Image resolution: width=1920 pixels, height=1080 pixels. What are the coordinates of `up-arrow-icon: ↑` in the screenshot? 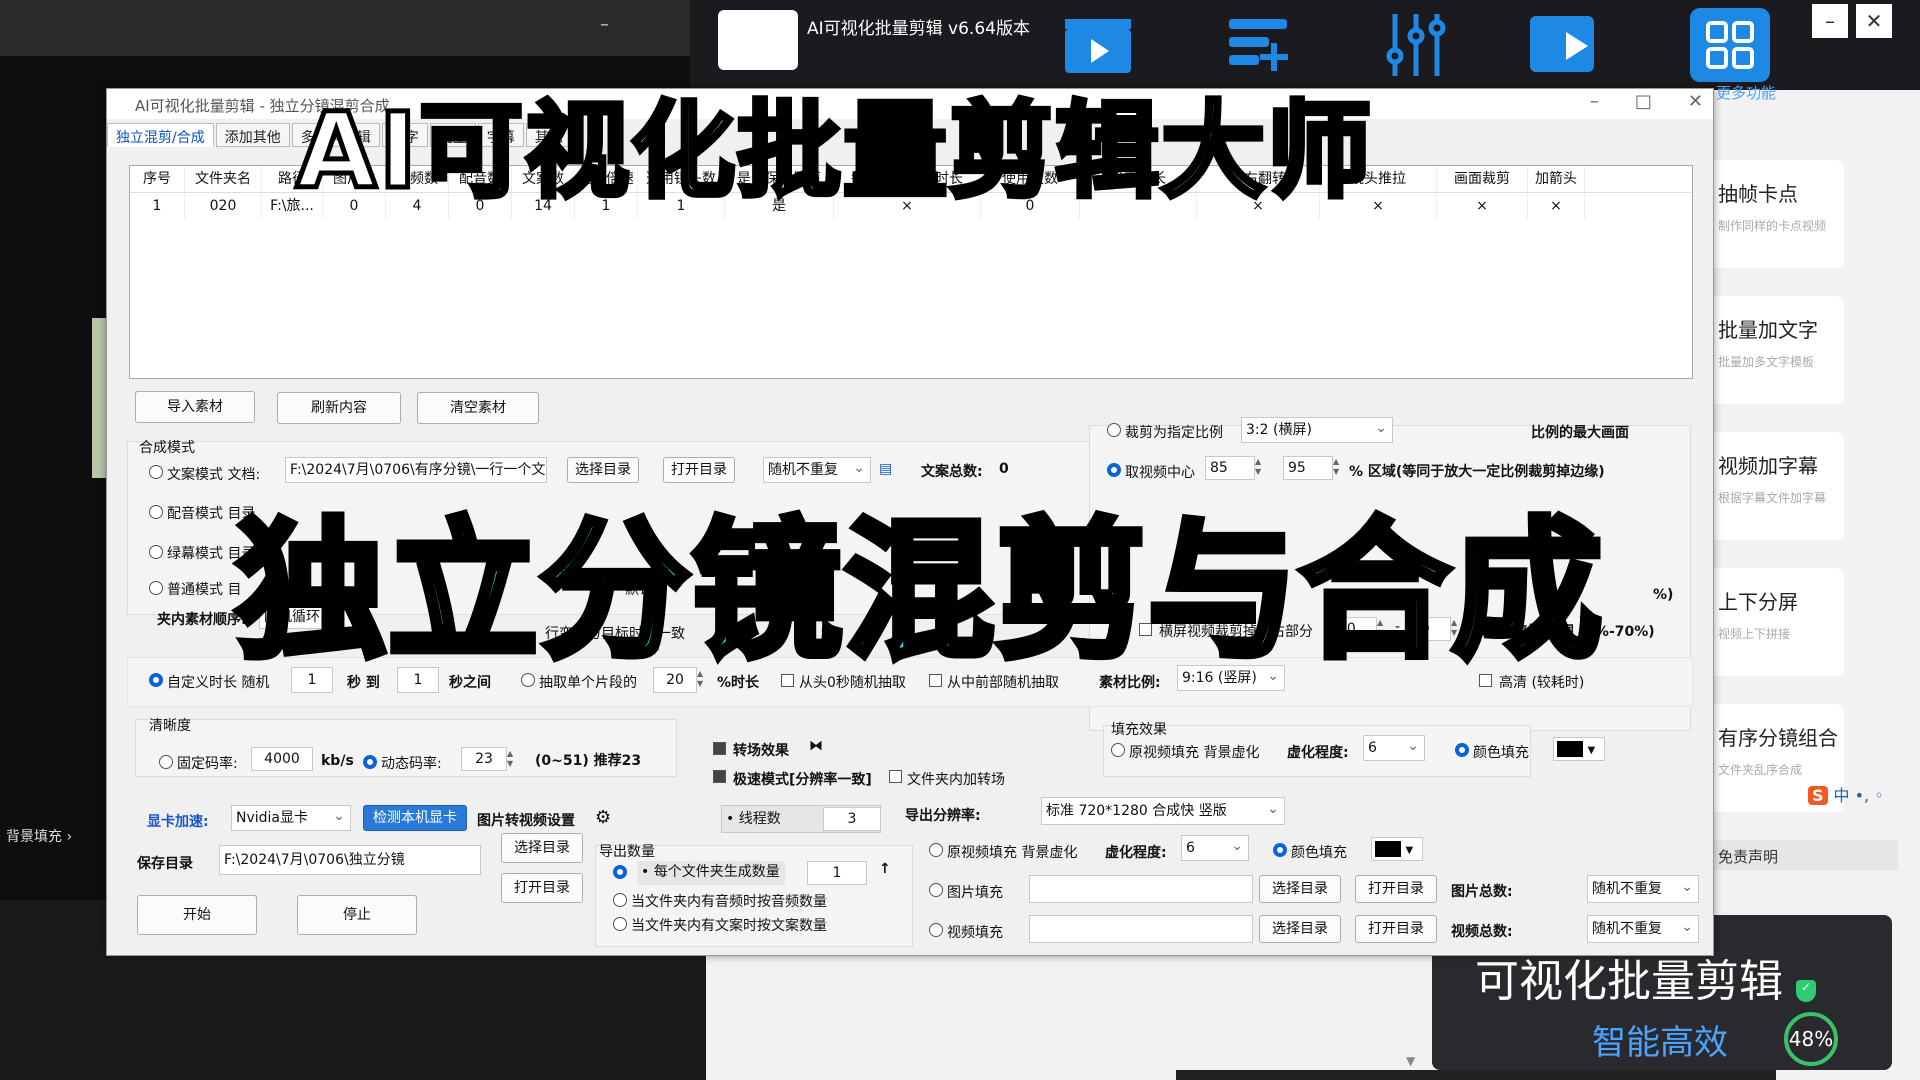 It's located at (885, 869).